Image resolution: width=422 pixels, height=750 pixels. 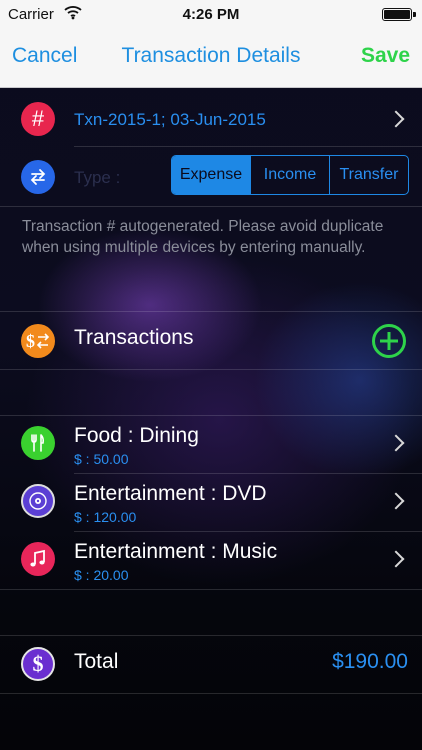 What do you see at coordinates (38, 341) in the screenshot?
I see `money-transfer-icon: $` at bounding box center [38, 341].